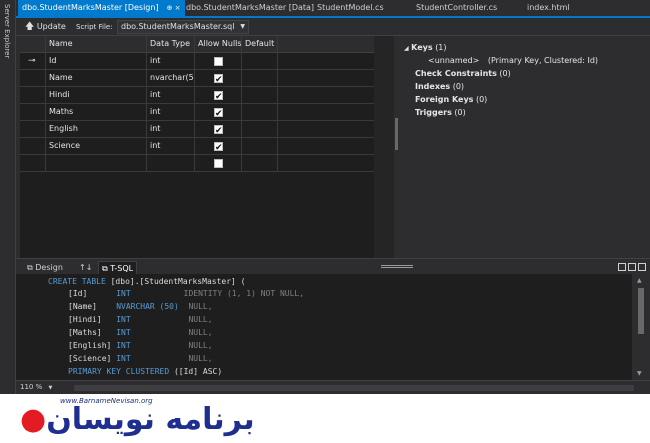 This screenshot has width=650, height=443. I want to click on table-row: Namenvarchar(50), so click(197, 78).